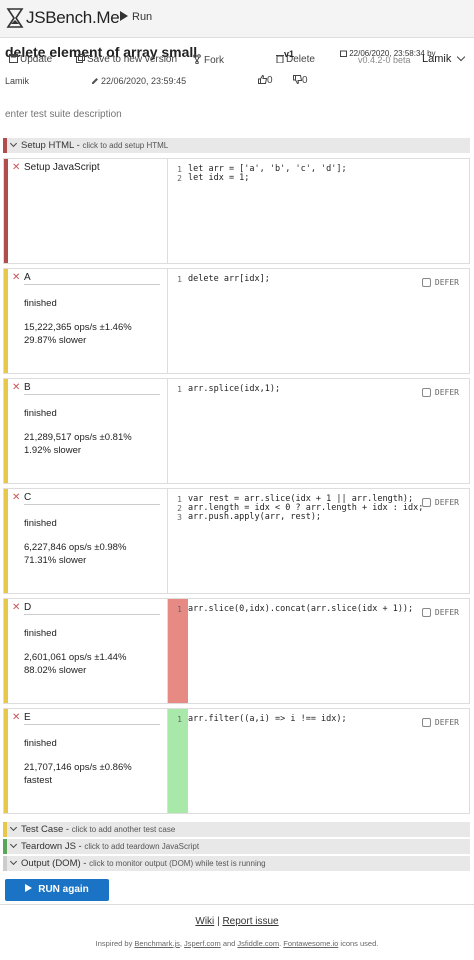  What do you see at coordinates (27, 607) in the screenshot?
I see `test-case-name: D` at bounding box center [27, 607].